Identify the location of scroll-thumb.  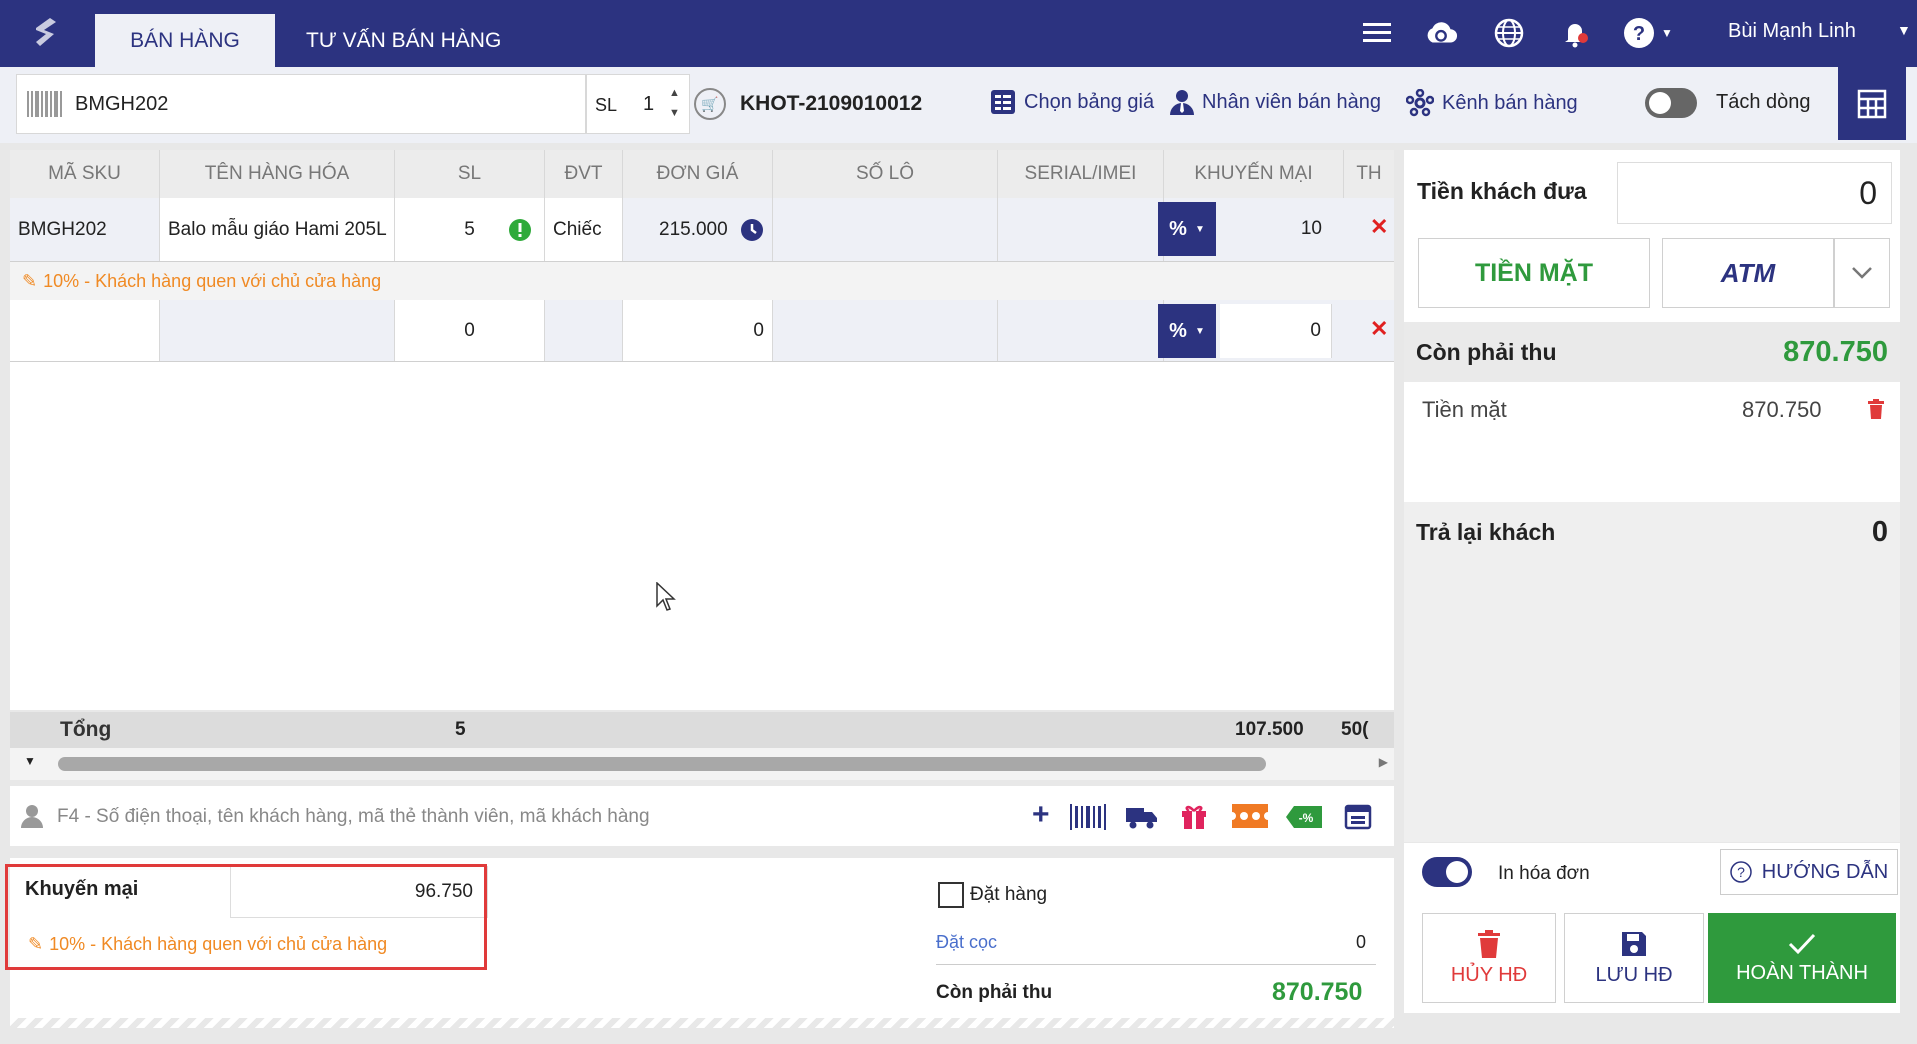
(662, 764).